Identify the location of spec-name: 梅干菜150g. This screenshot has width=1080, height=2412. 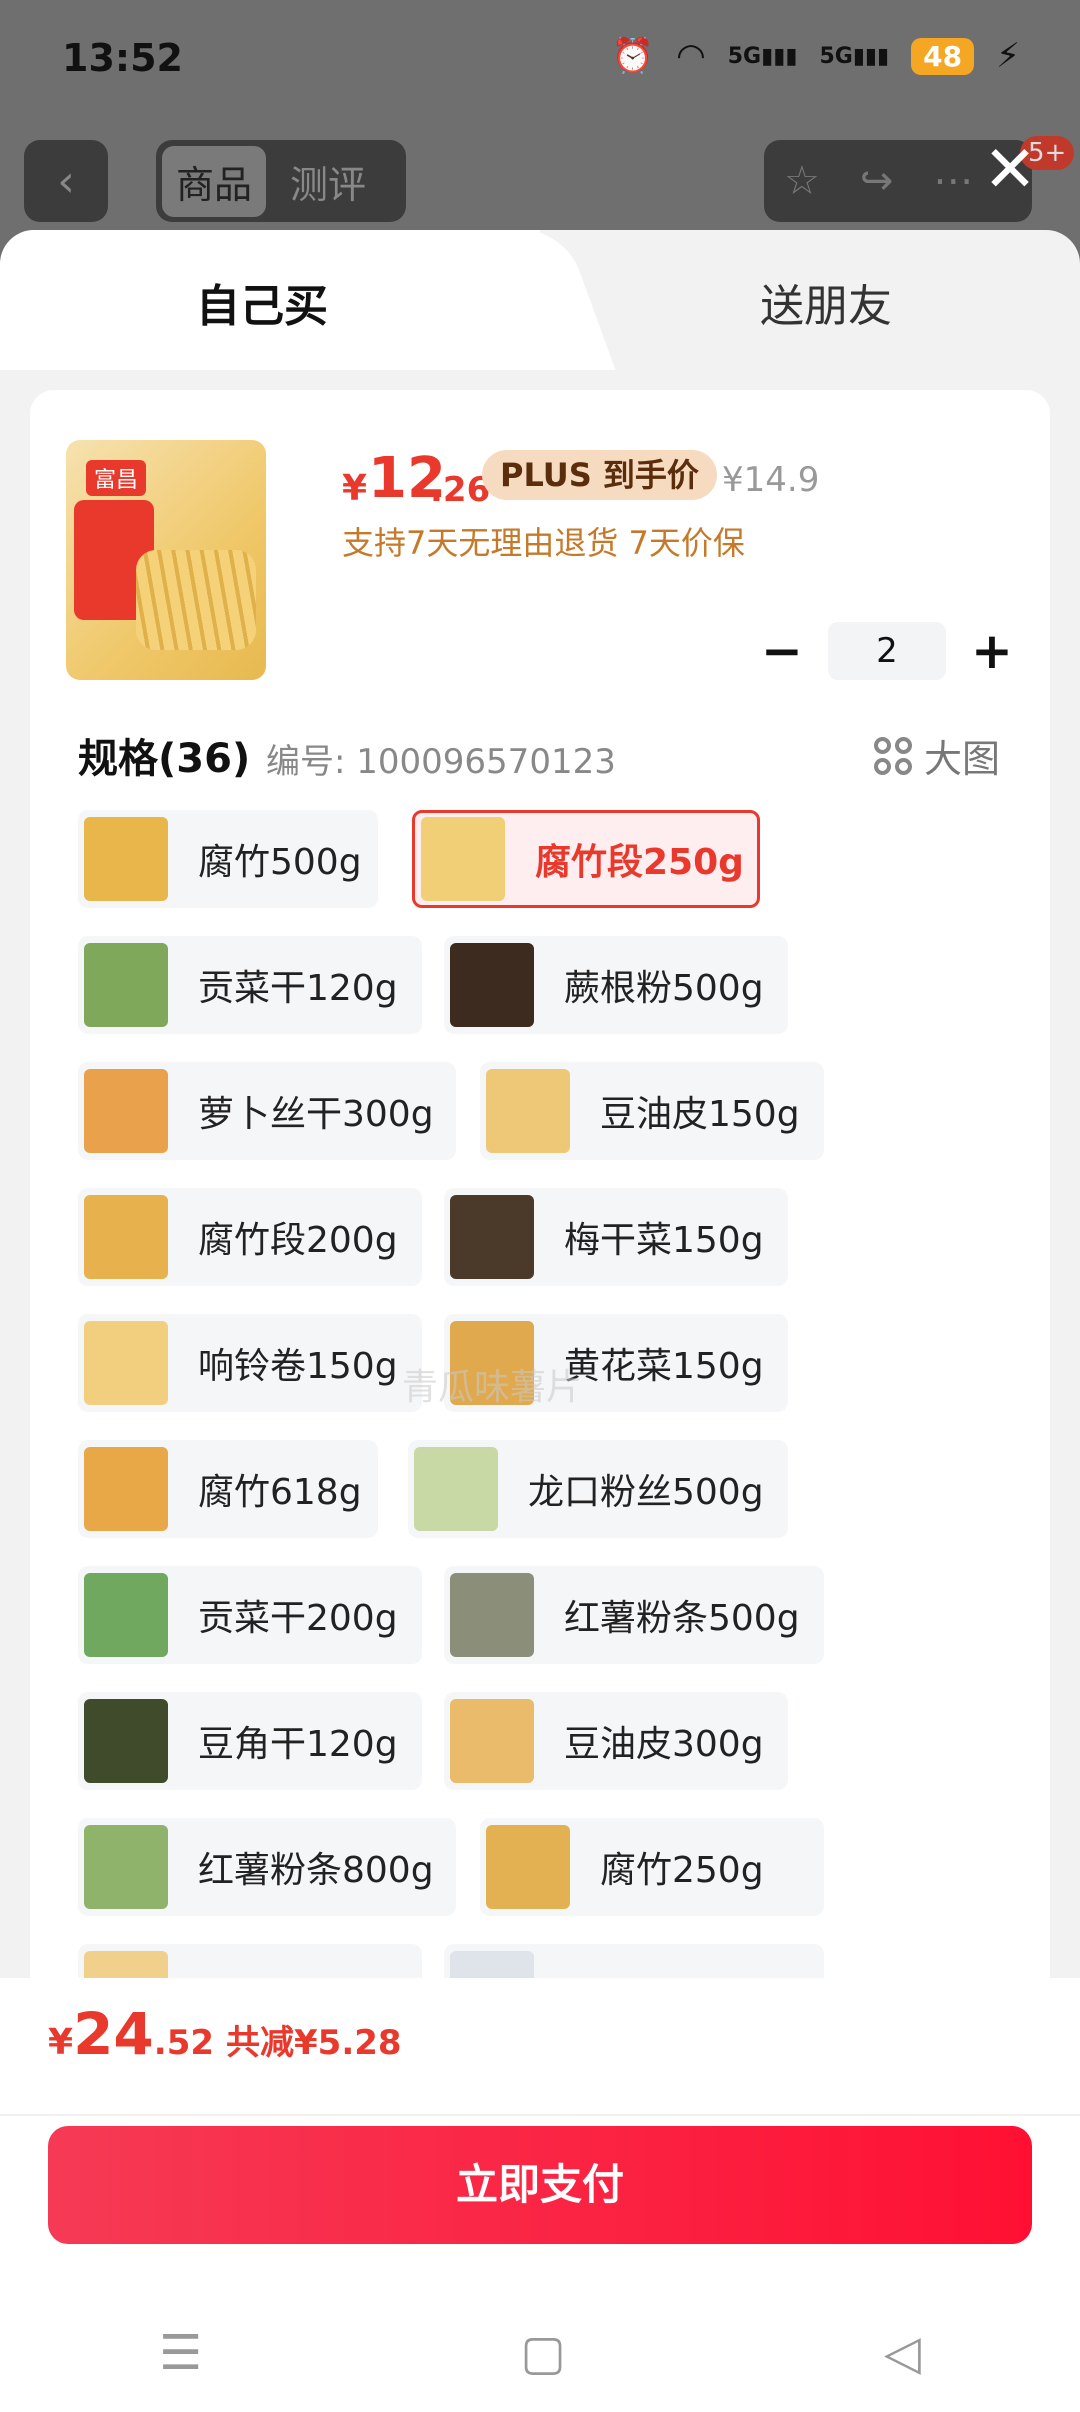
(664, 1240).